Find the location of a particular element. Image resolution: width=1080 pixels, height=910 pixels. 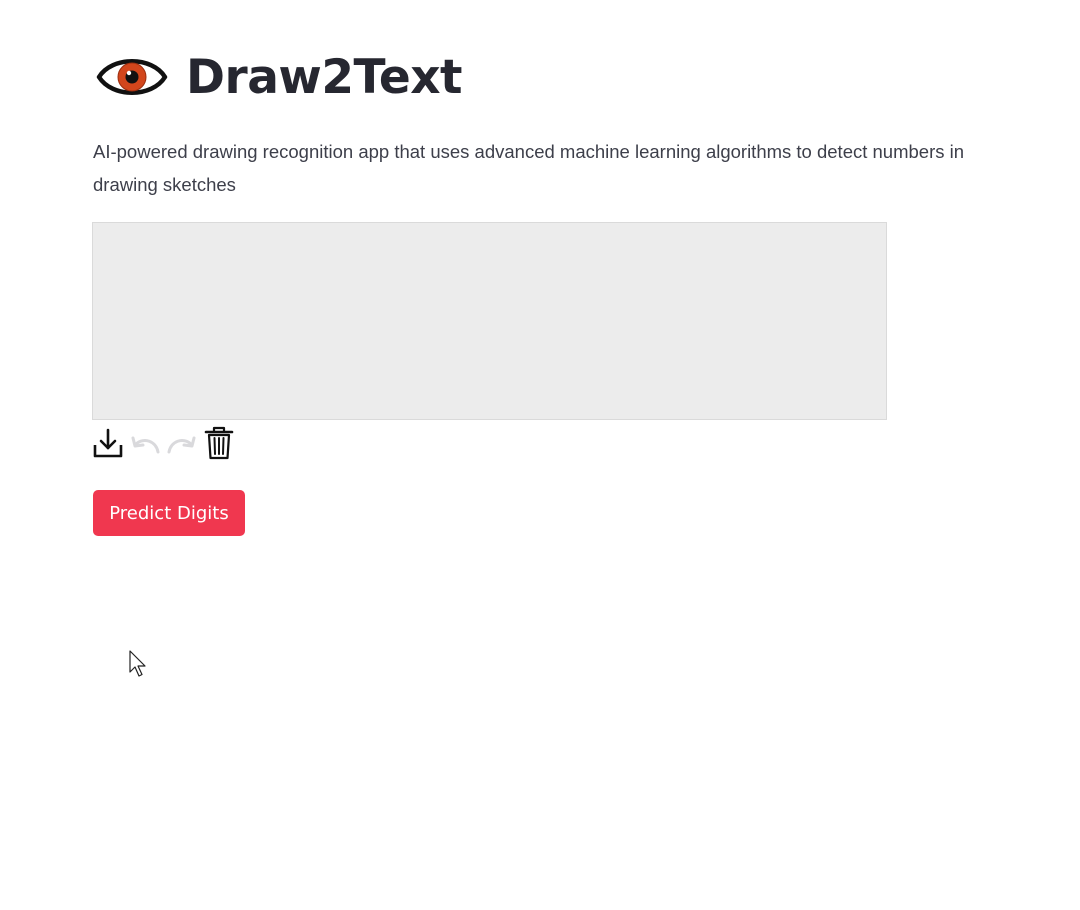

download-button is located at coordinates (108, 443).